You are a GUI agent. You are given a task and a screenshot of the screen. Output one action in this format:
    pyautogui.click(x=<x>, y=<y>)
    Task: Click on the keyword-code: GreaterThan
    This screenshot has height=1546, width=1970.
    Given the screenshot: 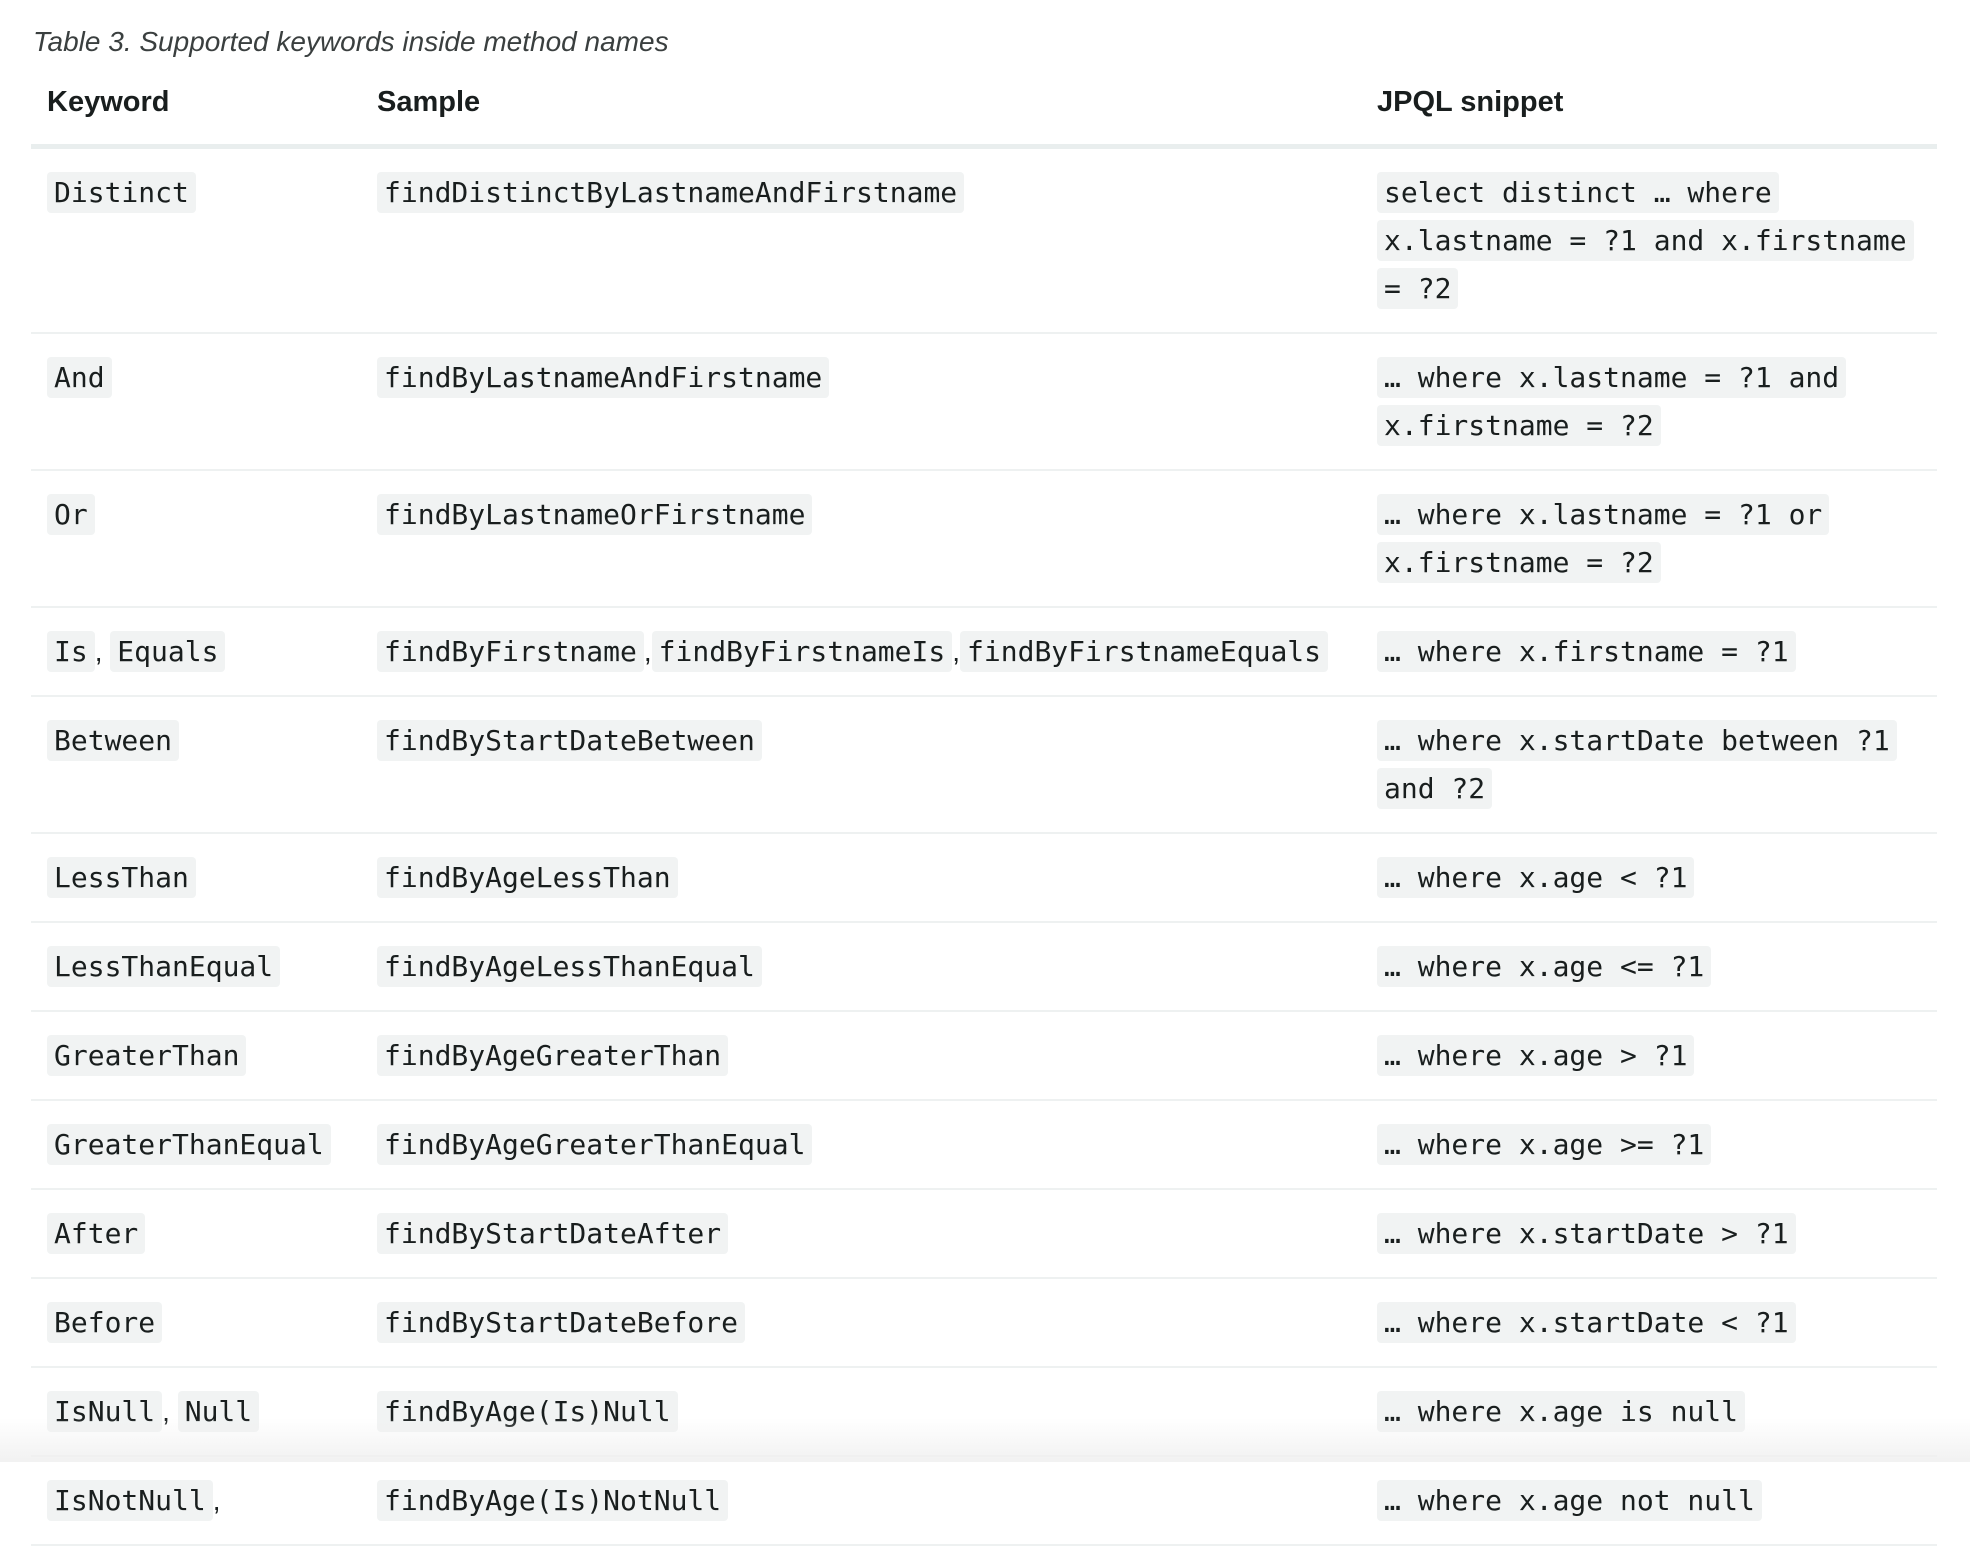 What is the action you would take?
    pyautogui.click(x=147, y=1055)
    